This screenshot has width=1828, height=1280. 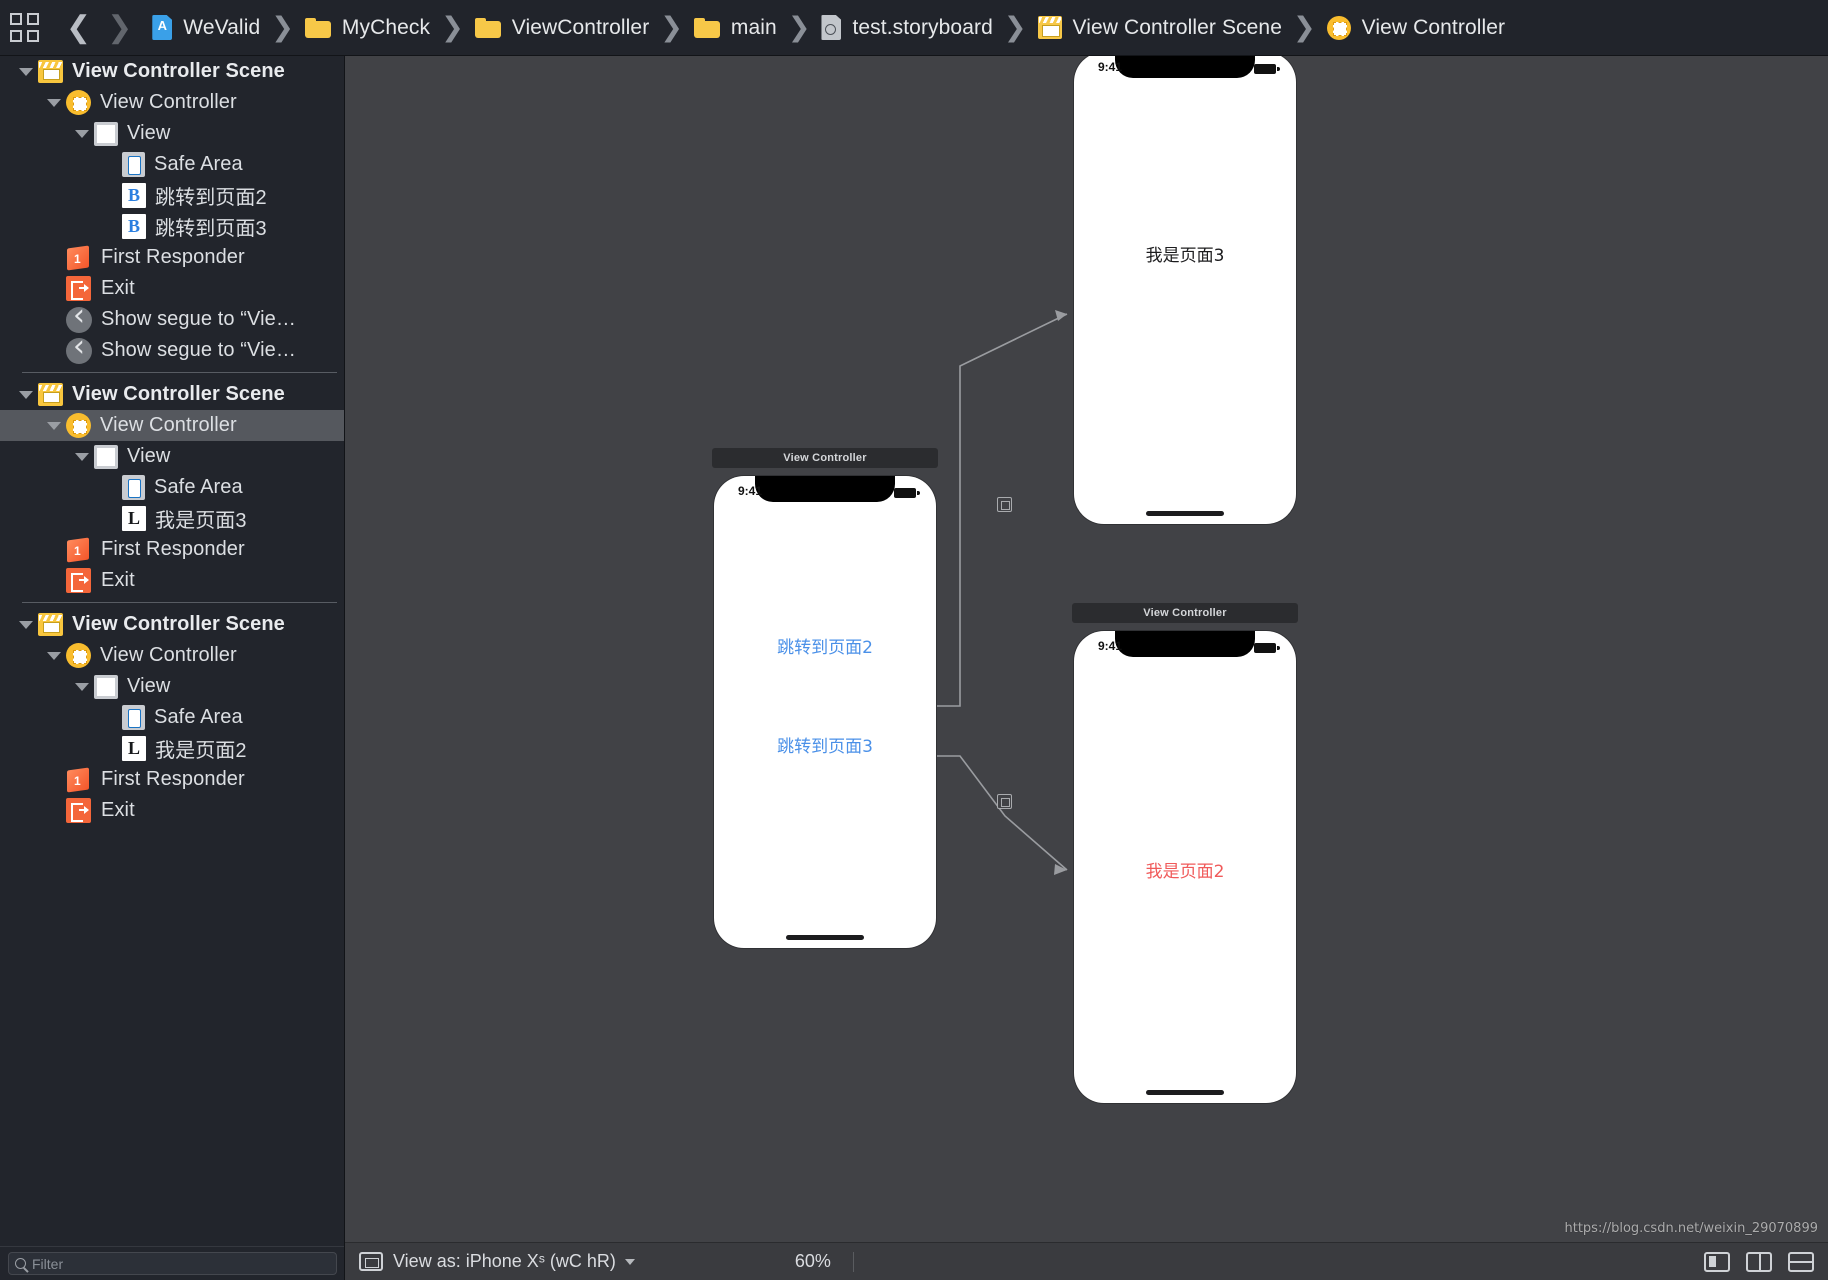 I want to click on breadcrumb-item-label: main, so click(x=753, y=27).